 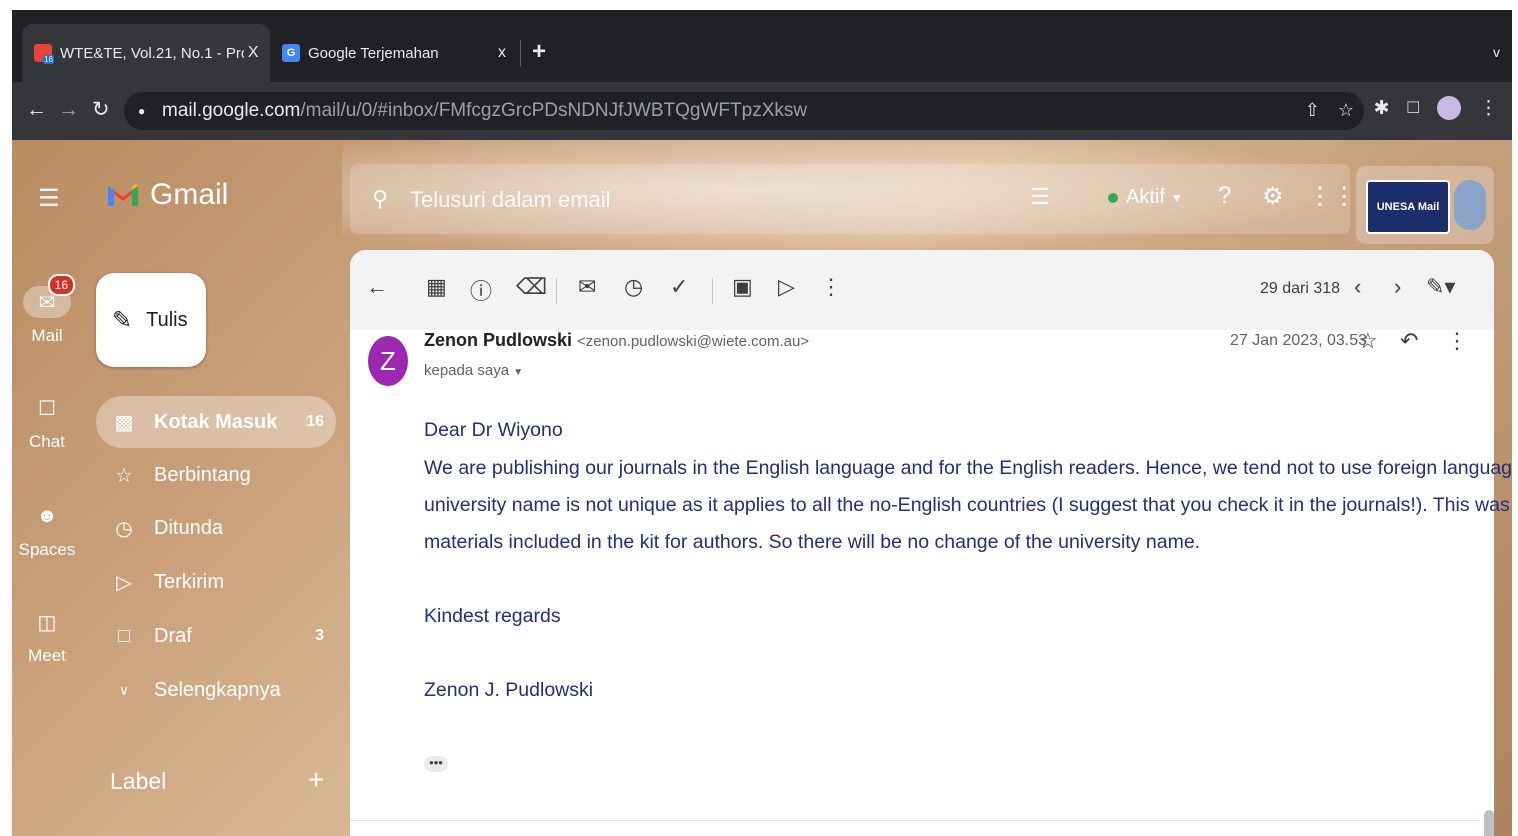 What do you see at coordinates (49, 198) in the screenshot?
I see `main-menu-icon: ☰` at bounding box center [49, 198].